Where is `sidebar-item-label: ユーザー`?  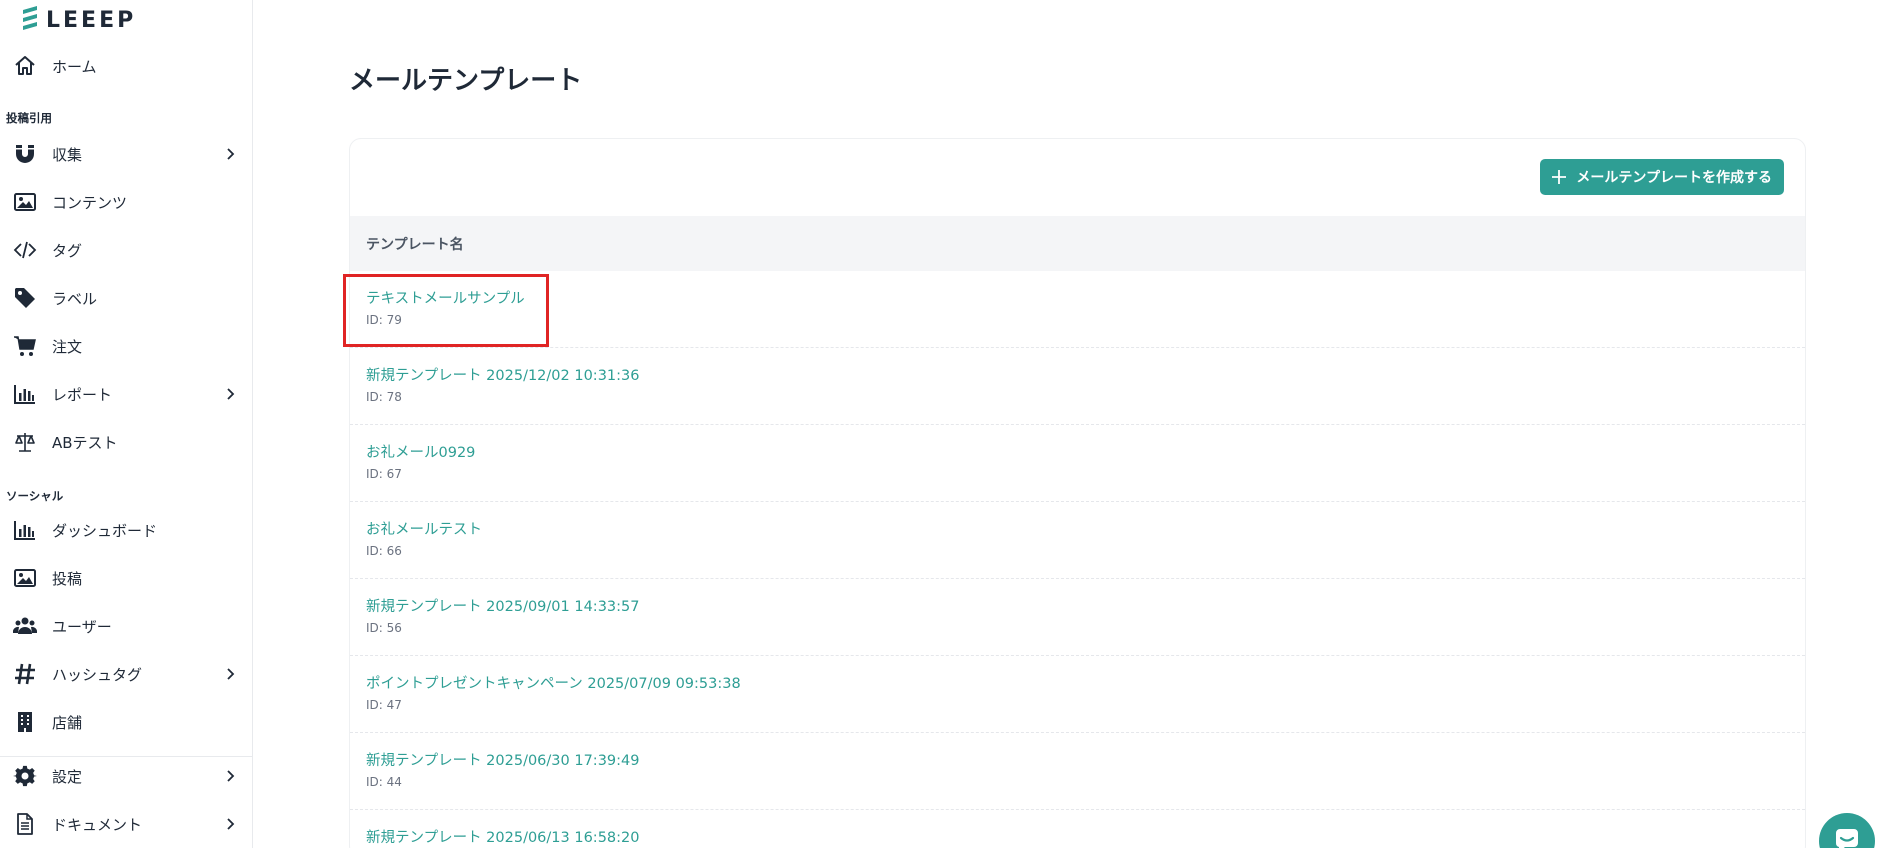 sidebar-item-label: ユーザー is located at coordinates (82, 626).